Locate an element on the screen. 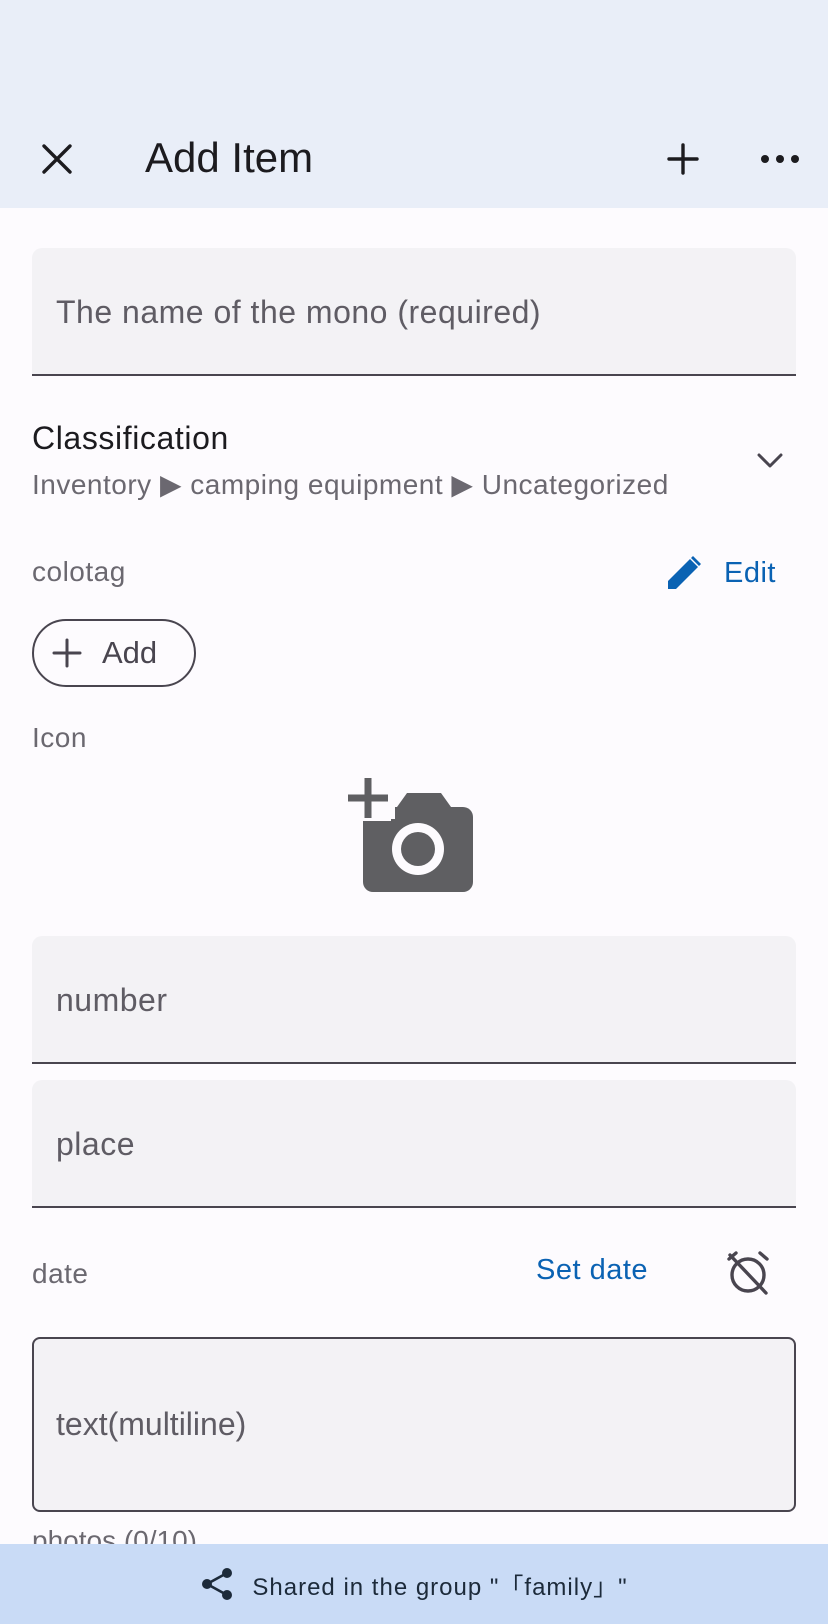 The image size is (828, 1624). add-button is located at coordinates (683, 159).